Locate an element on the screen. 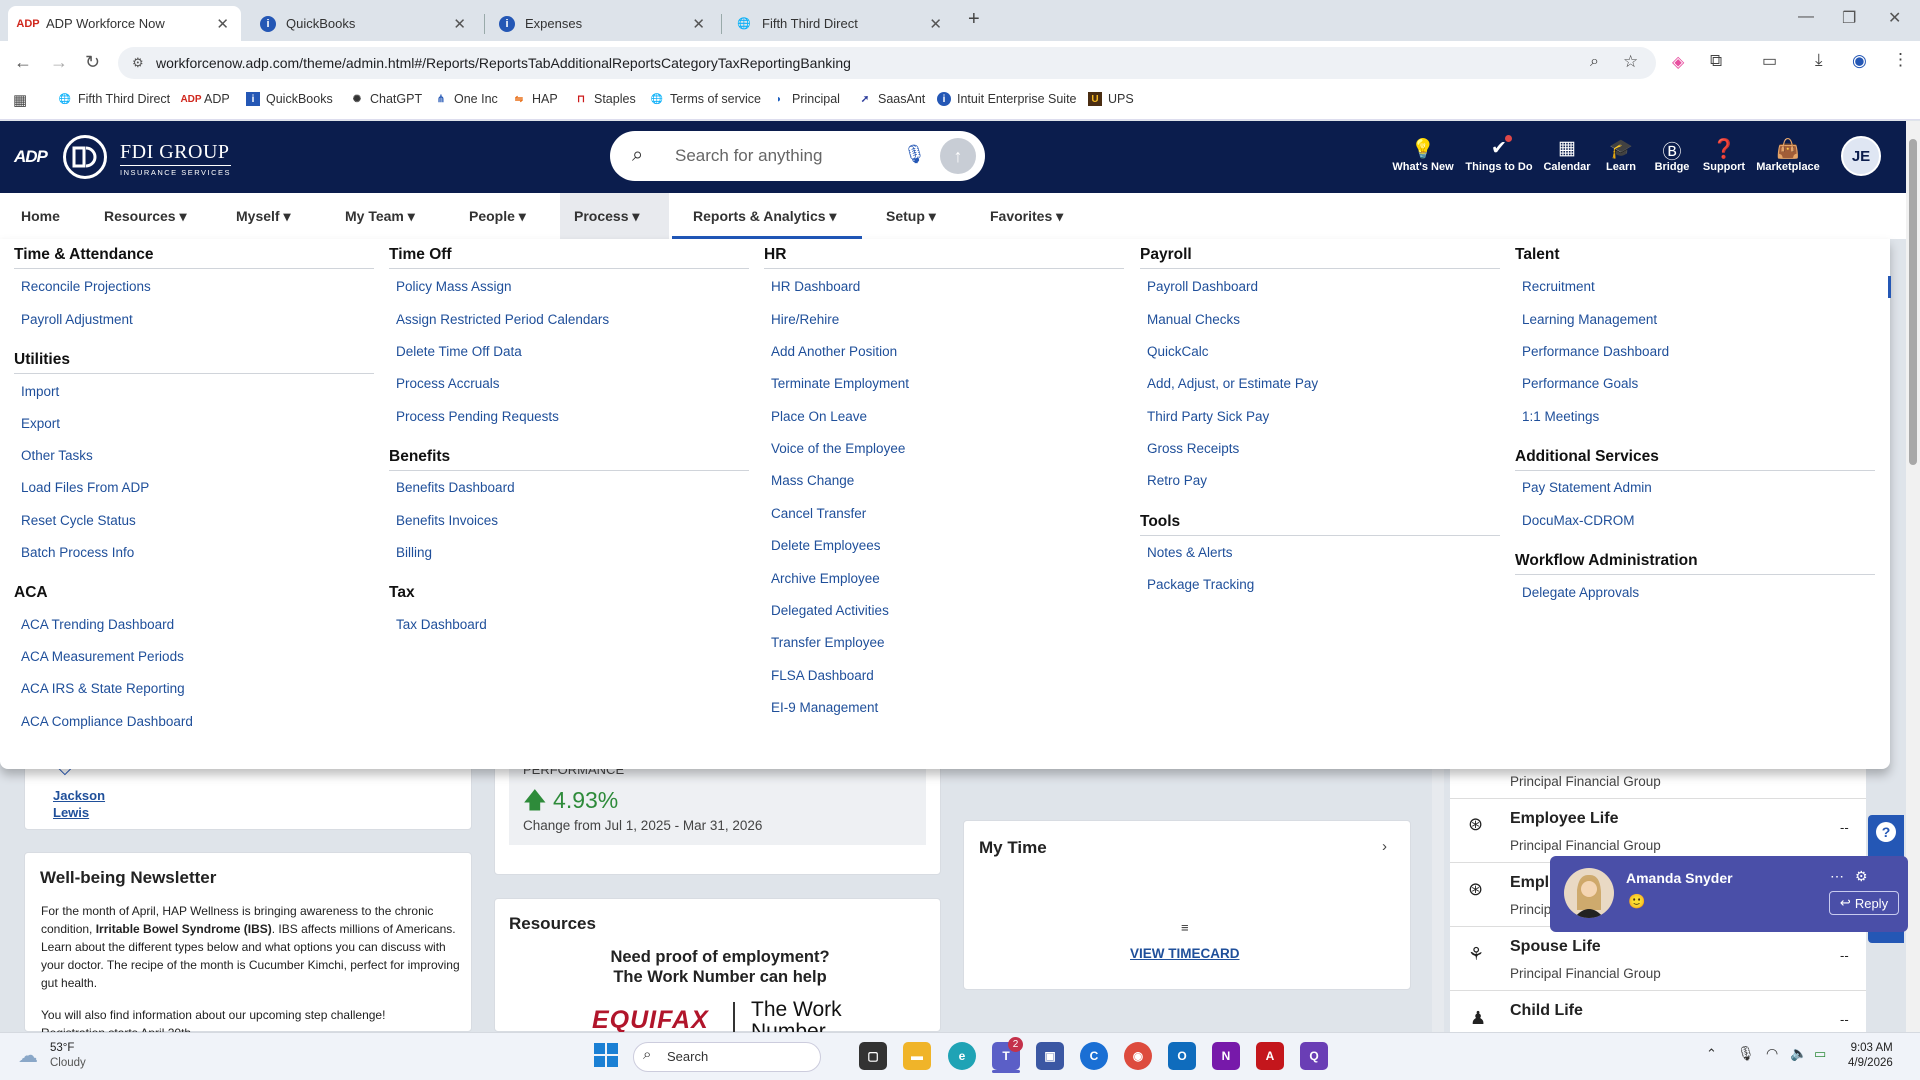  menu-link-manual-checks: Manual Checks is located at coordinates (1190, 319).